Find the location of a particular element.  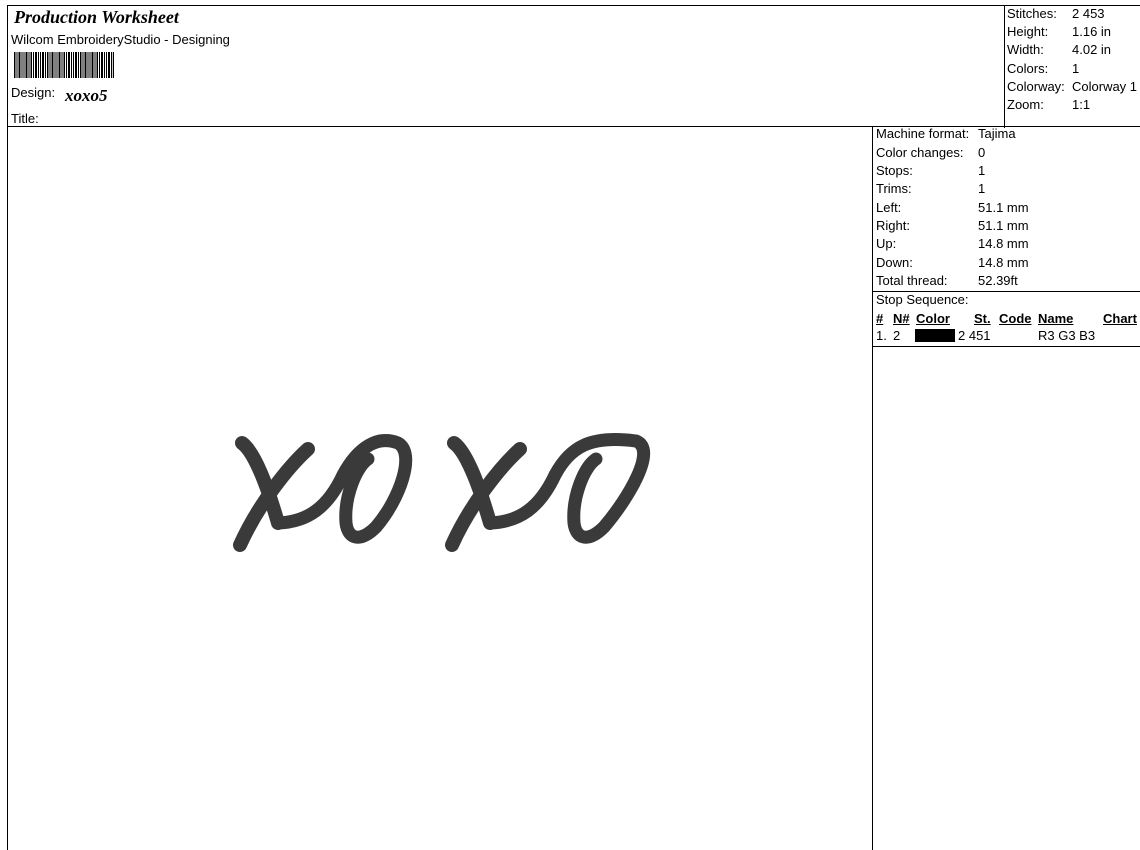

detail-label: Trims: is located at coordinates (894, 188).